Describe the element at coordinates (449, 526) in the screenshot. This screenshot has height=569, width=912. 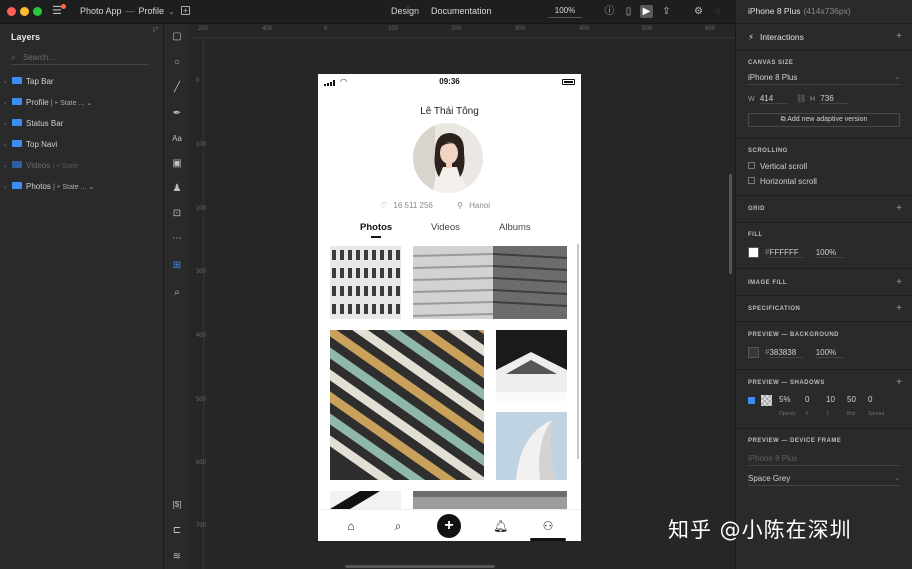
I see `add-post-button: +` at that location.